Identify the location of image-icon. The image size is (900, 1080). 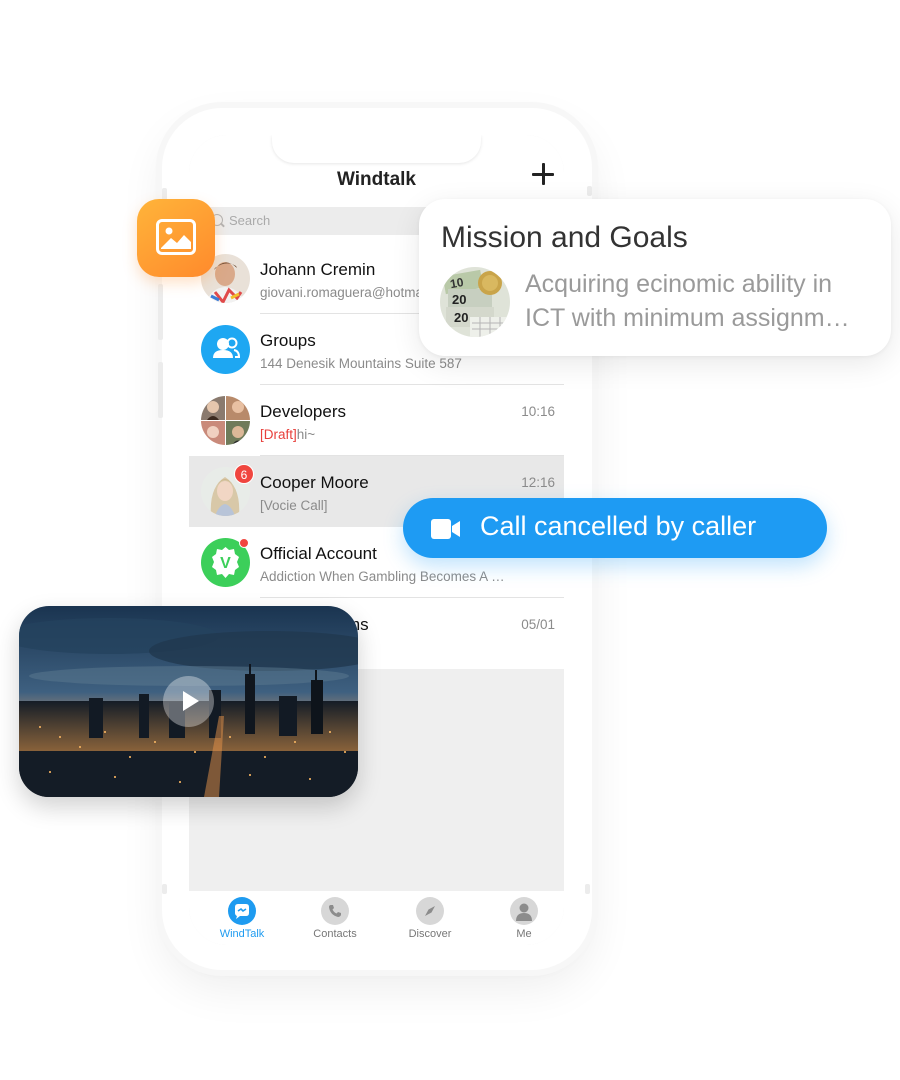
(176, 237).